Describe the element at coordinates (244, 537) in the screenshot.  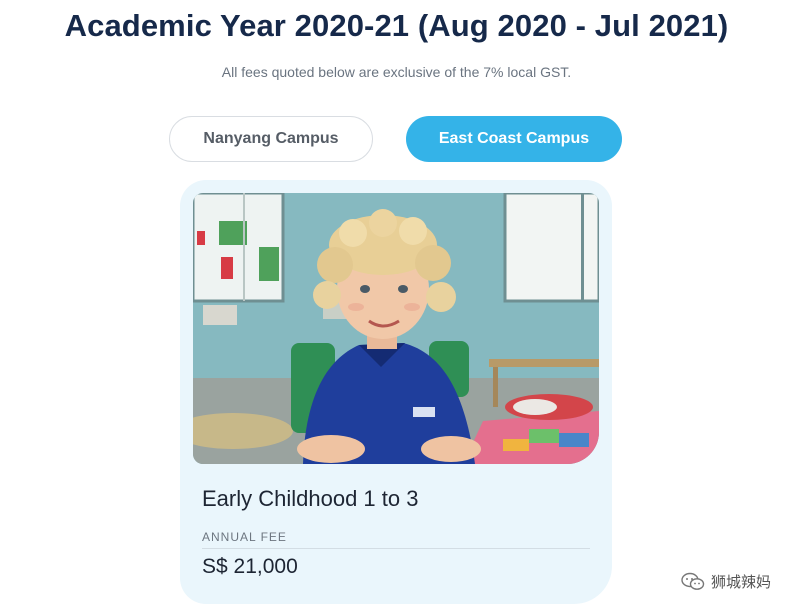
I see `annual-fee-label: ANNUAL FEE` at that location.